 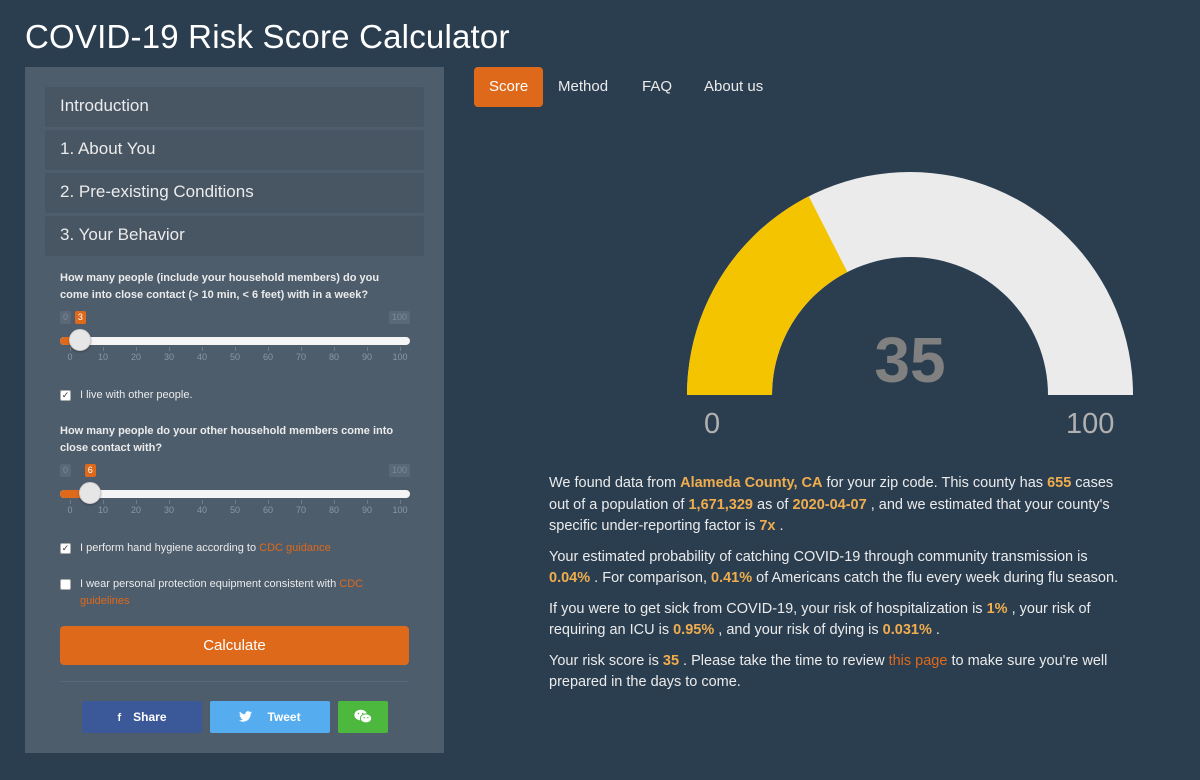 What do you see at coordinates (733, 87) in the screenshot?
I see `tab-about-us: About us` at bounding box center [733, 87].